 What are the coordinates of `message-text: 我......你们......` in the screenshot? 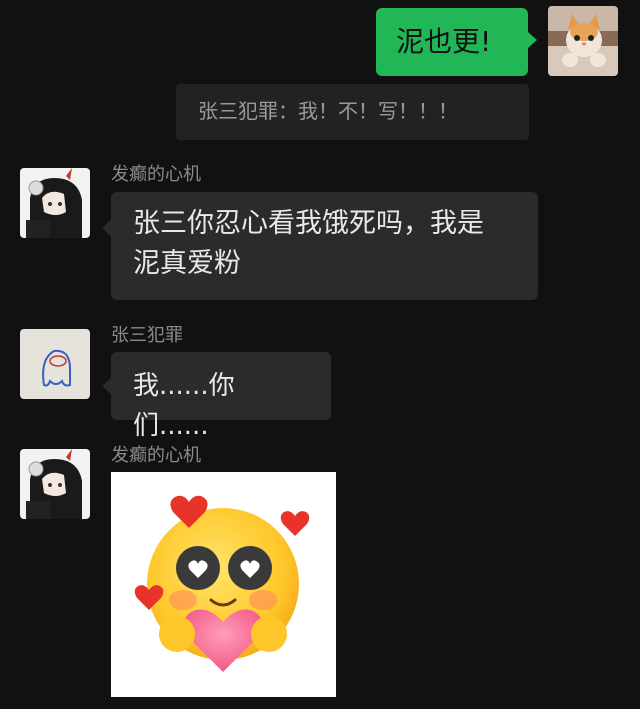 It's located at (184, 406).